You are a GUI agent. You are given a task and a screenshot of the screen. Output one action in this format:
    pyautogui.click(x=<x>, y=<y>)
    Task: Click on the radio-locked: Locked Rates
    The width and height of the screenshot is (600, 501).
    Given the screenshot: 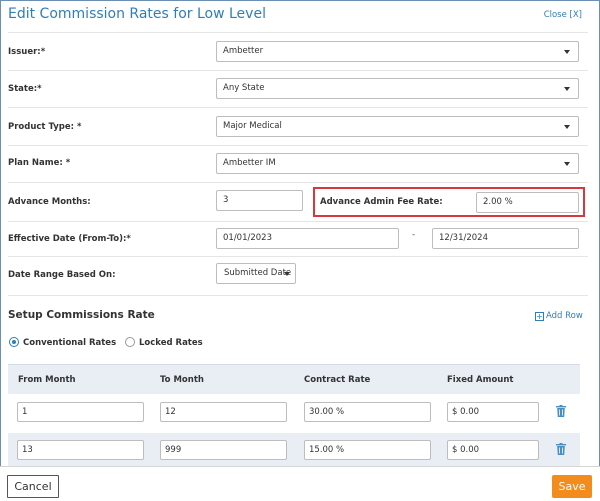 What is the action you would take?
    pyautogui.click(x=164, y=342)
    